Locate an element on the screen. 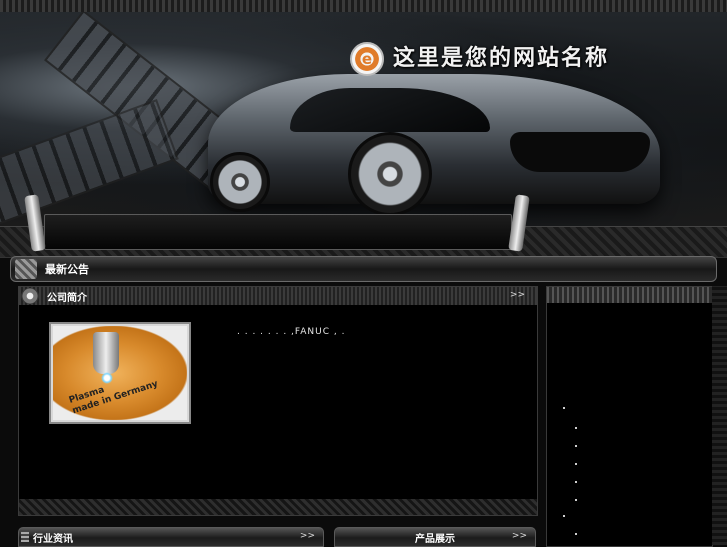  intro-text: . . . . . . . ,FANUC , . is located at coordinates (291, 332).